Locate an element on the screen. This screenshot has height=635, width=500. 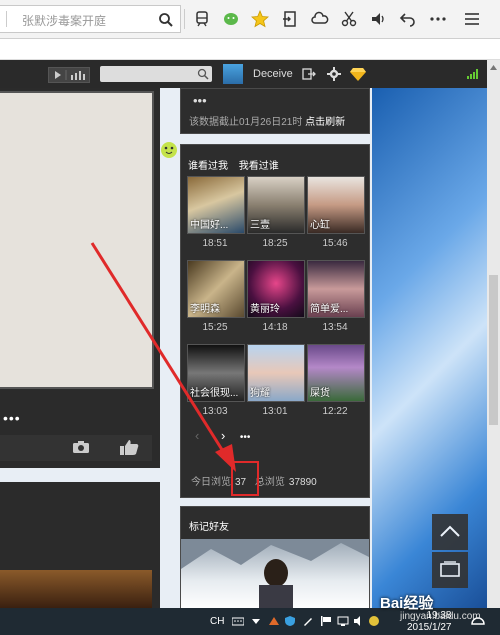
browser-search-box: 张默涉毒案开庭 is located at coordinates (90, 19).